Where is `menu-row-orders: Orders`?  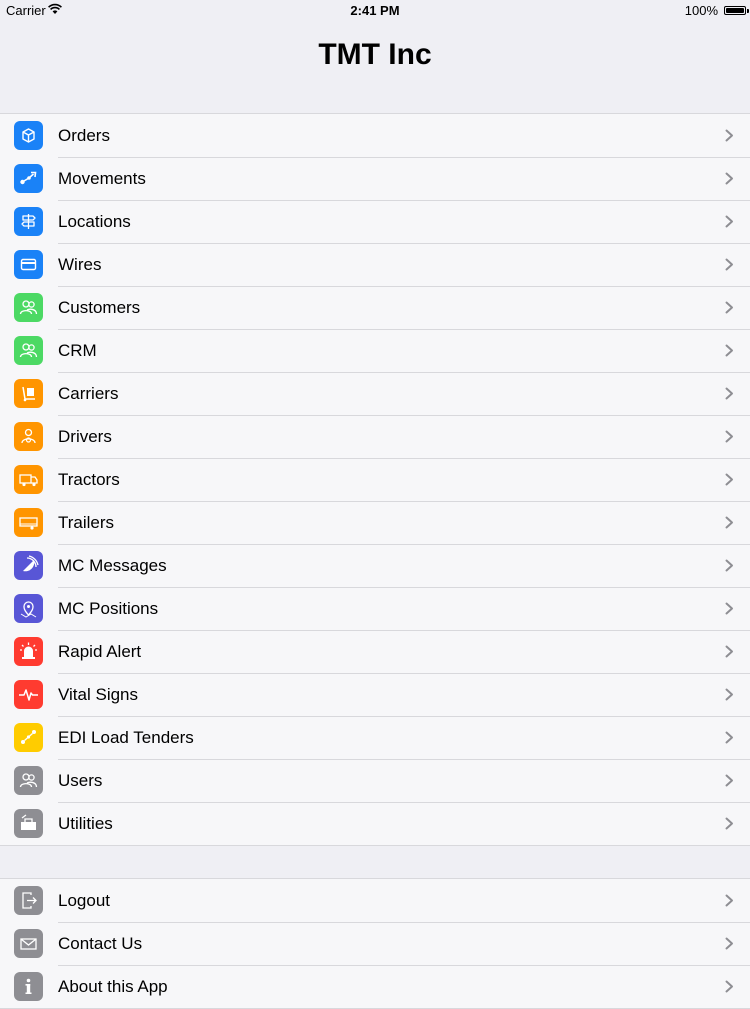
menu-row-orders: Orders is located at coordinates (375, 135).